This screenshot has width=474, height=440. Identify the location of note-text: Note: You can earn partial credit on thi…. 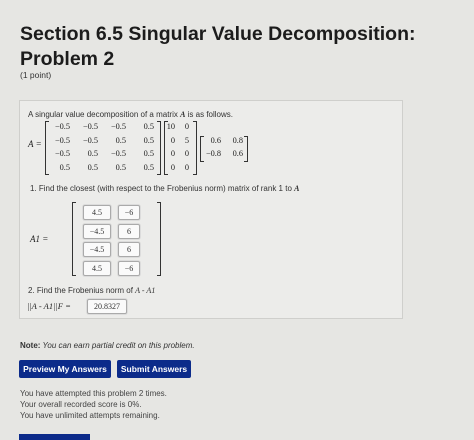
(107, 345).